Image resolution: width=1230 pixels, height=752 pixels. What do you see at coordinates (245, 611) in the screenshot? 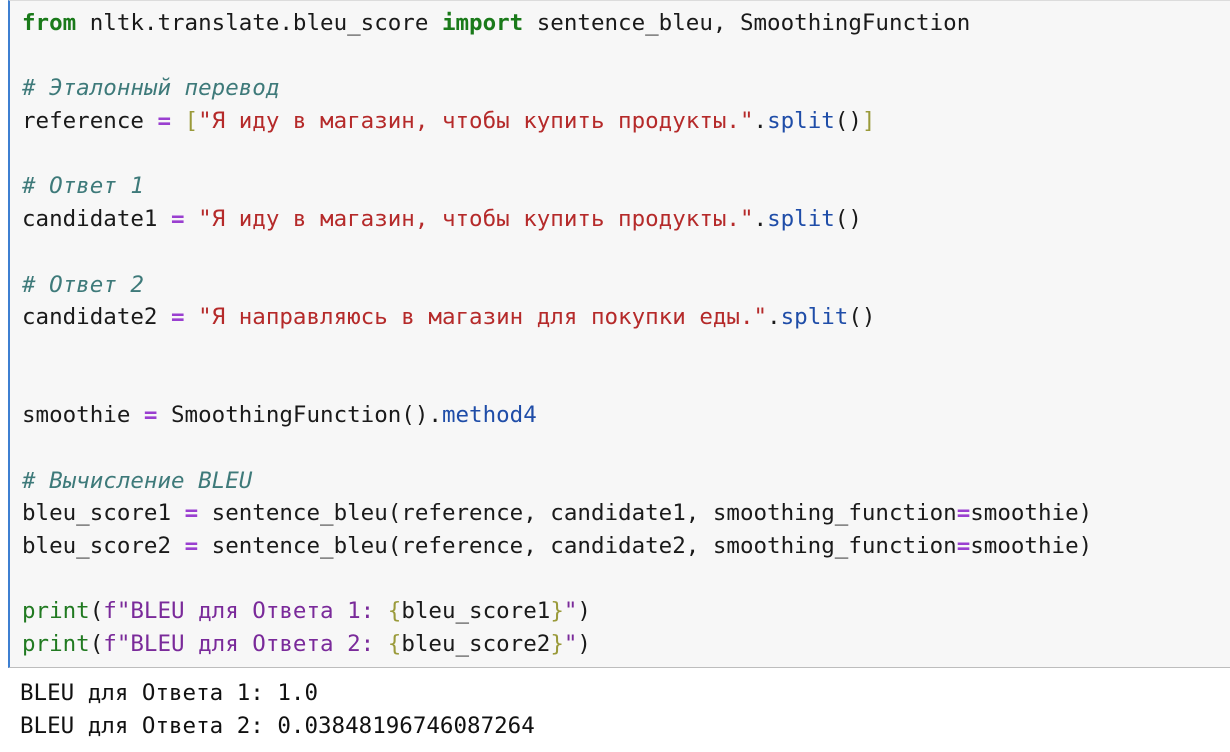
I see `fstring-literal: f"BLEU для Ответа 1:` at bounding box center [245, 611].